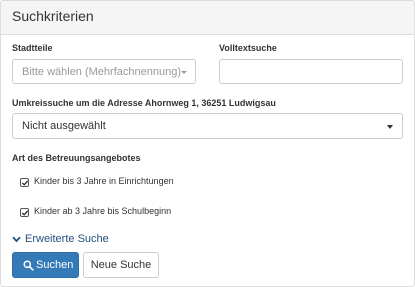  I want to click on search-button: Suchen, so click(45, 265).